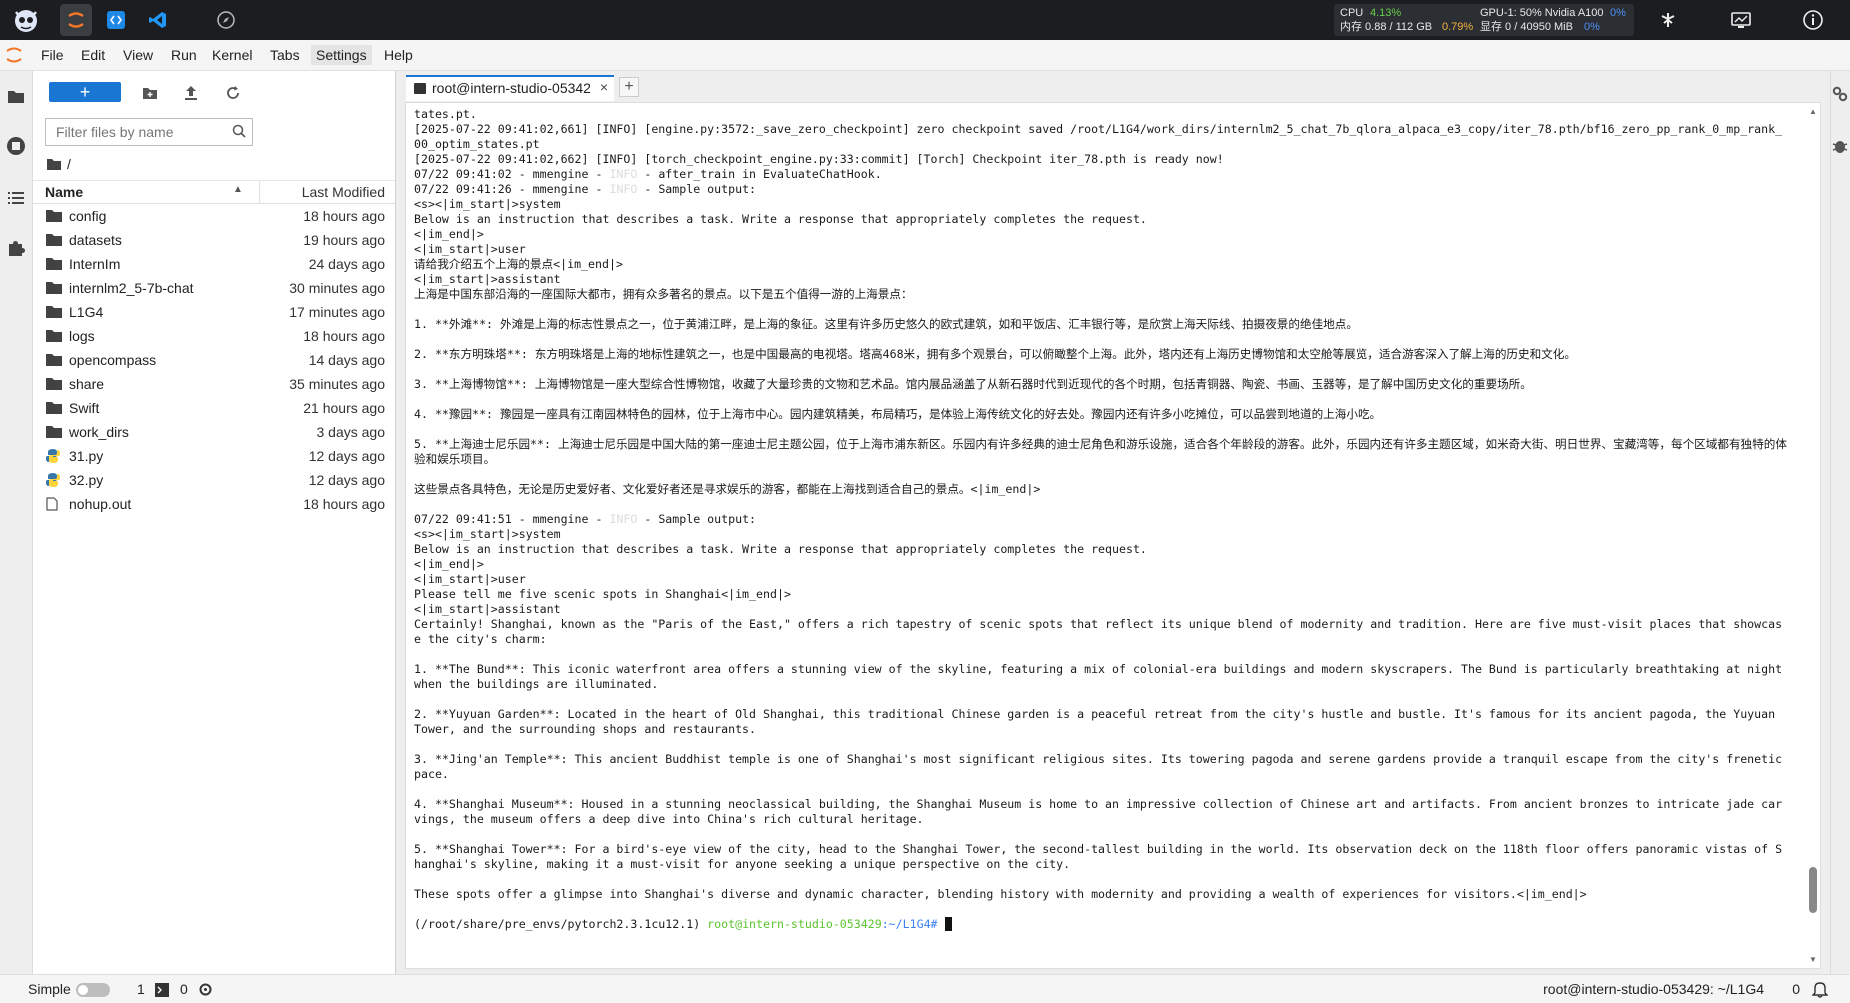 The height and width of the screenshot is (1003, 1850). I want to click on file-list-item: nohup.out 18 hours ago, so click(214, 504).